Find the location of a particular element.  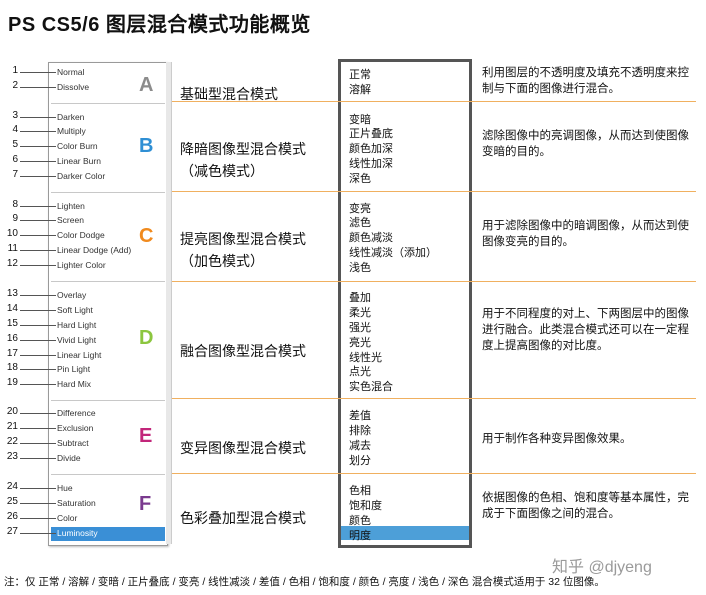

mode-number: 11 is located at coordinates (12, 248).